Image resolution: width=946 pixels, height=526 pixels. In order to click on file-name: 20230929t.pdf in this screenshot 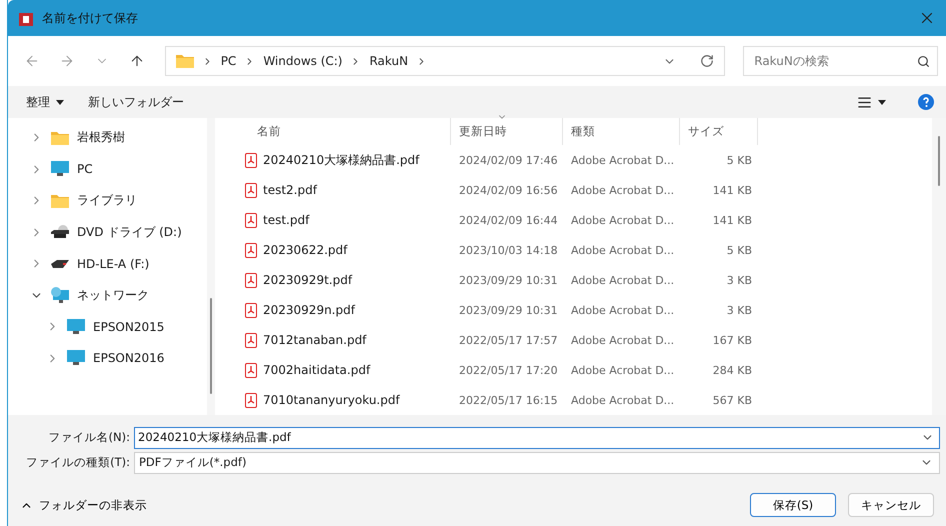, I will do `click(307, 280)`.